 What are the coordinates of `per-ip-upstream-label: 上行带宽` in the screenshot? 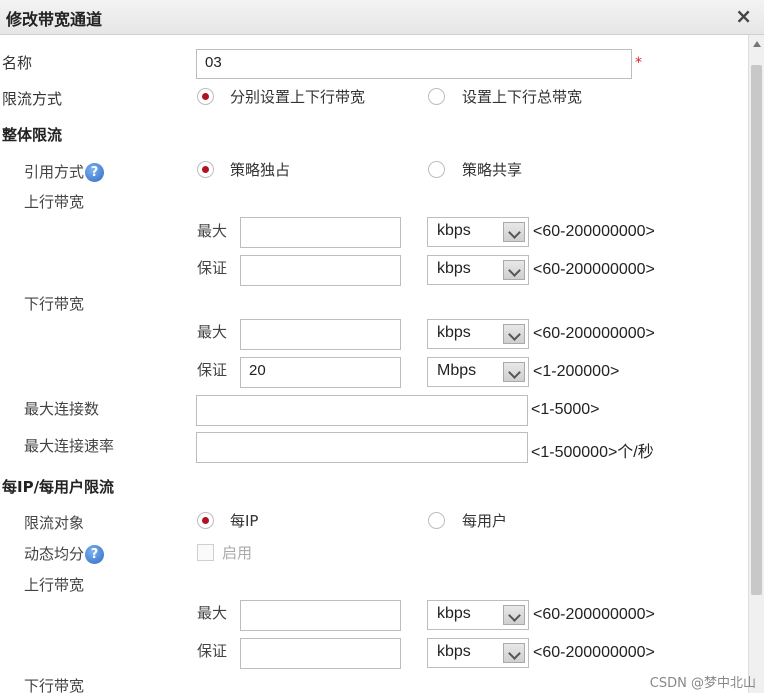 It's located at (54, 585).